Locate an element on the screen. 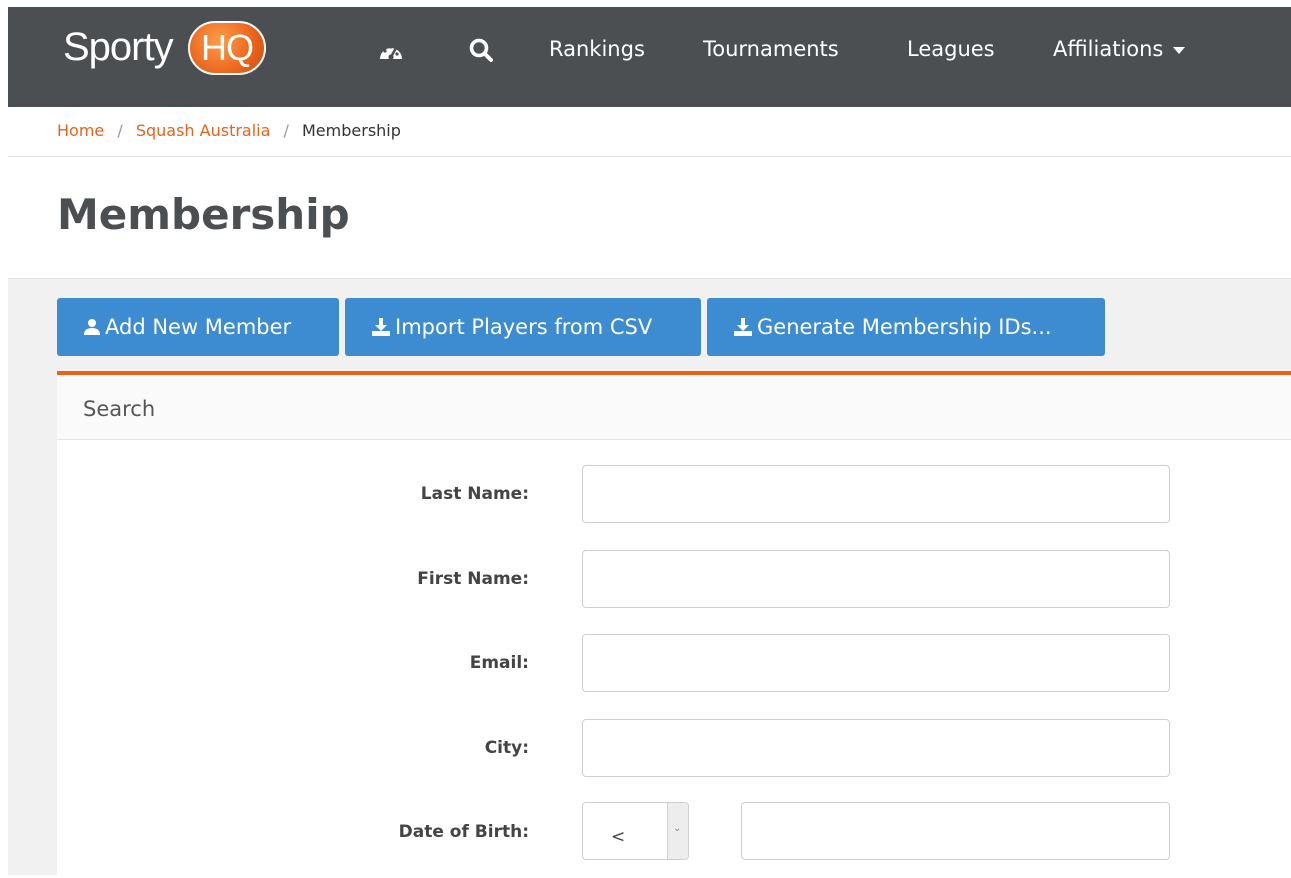 The image size is (1291, 878). date-of-birth-input is located at coordinates (955, 831).